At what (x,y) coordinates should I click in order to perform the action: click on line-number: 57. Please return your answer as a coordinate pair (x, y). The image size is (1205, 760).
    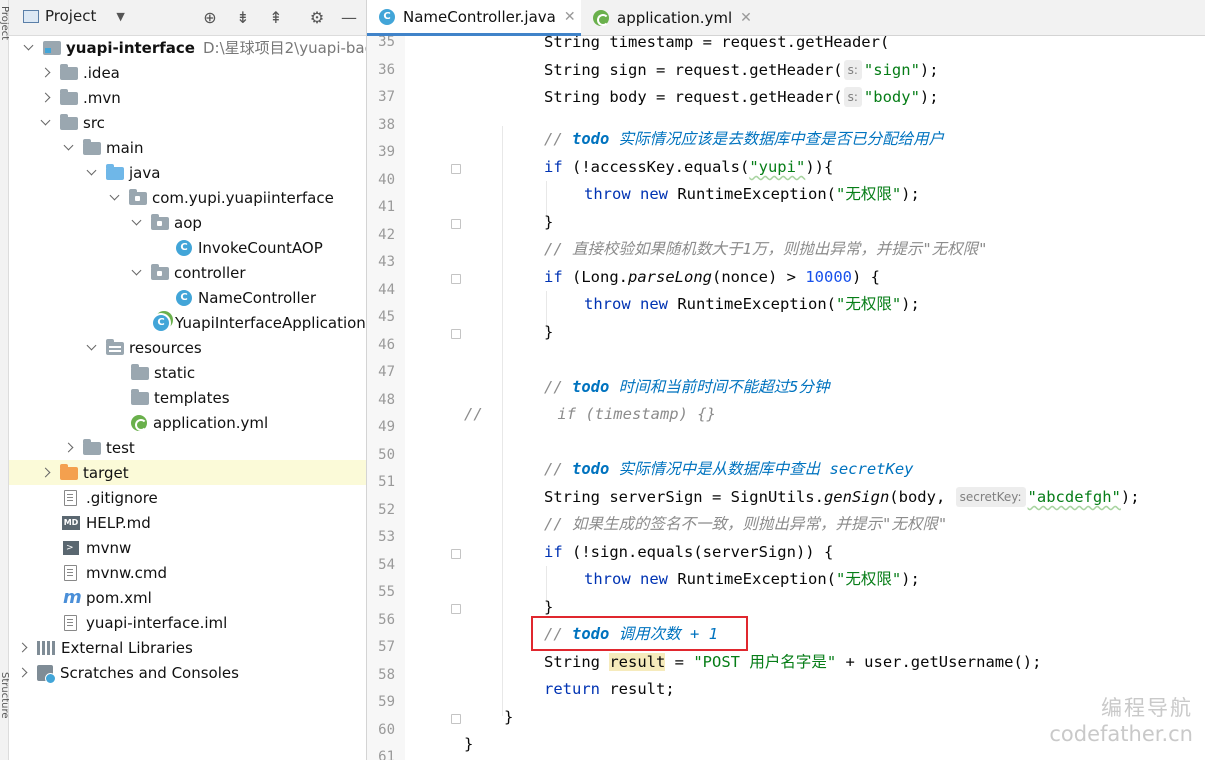
    Looking at the image, I should click on (386, 647).